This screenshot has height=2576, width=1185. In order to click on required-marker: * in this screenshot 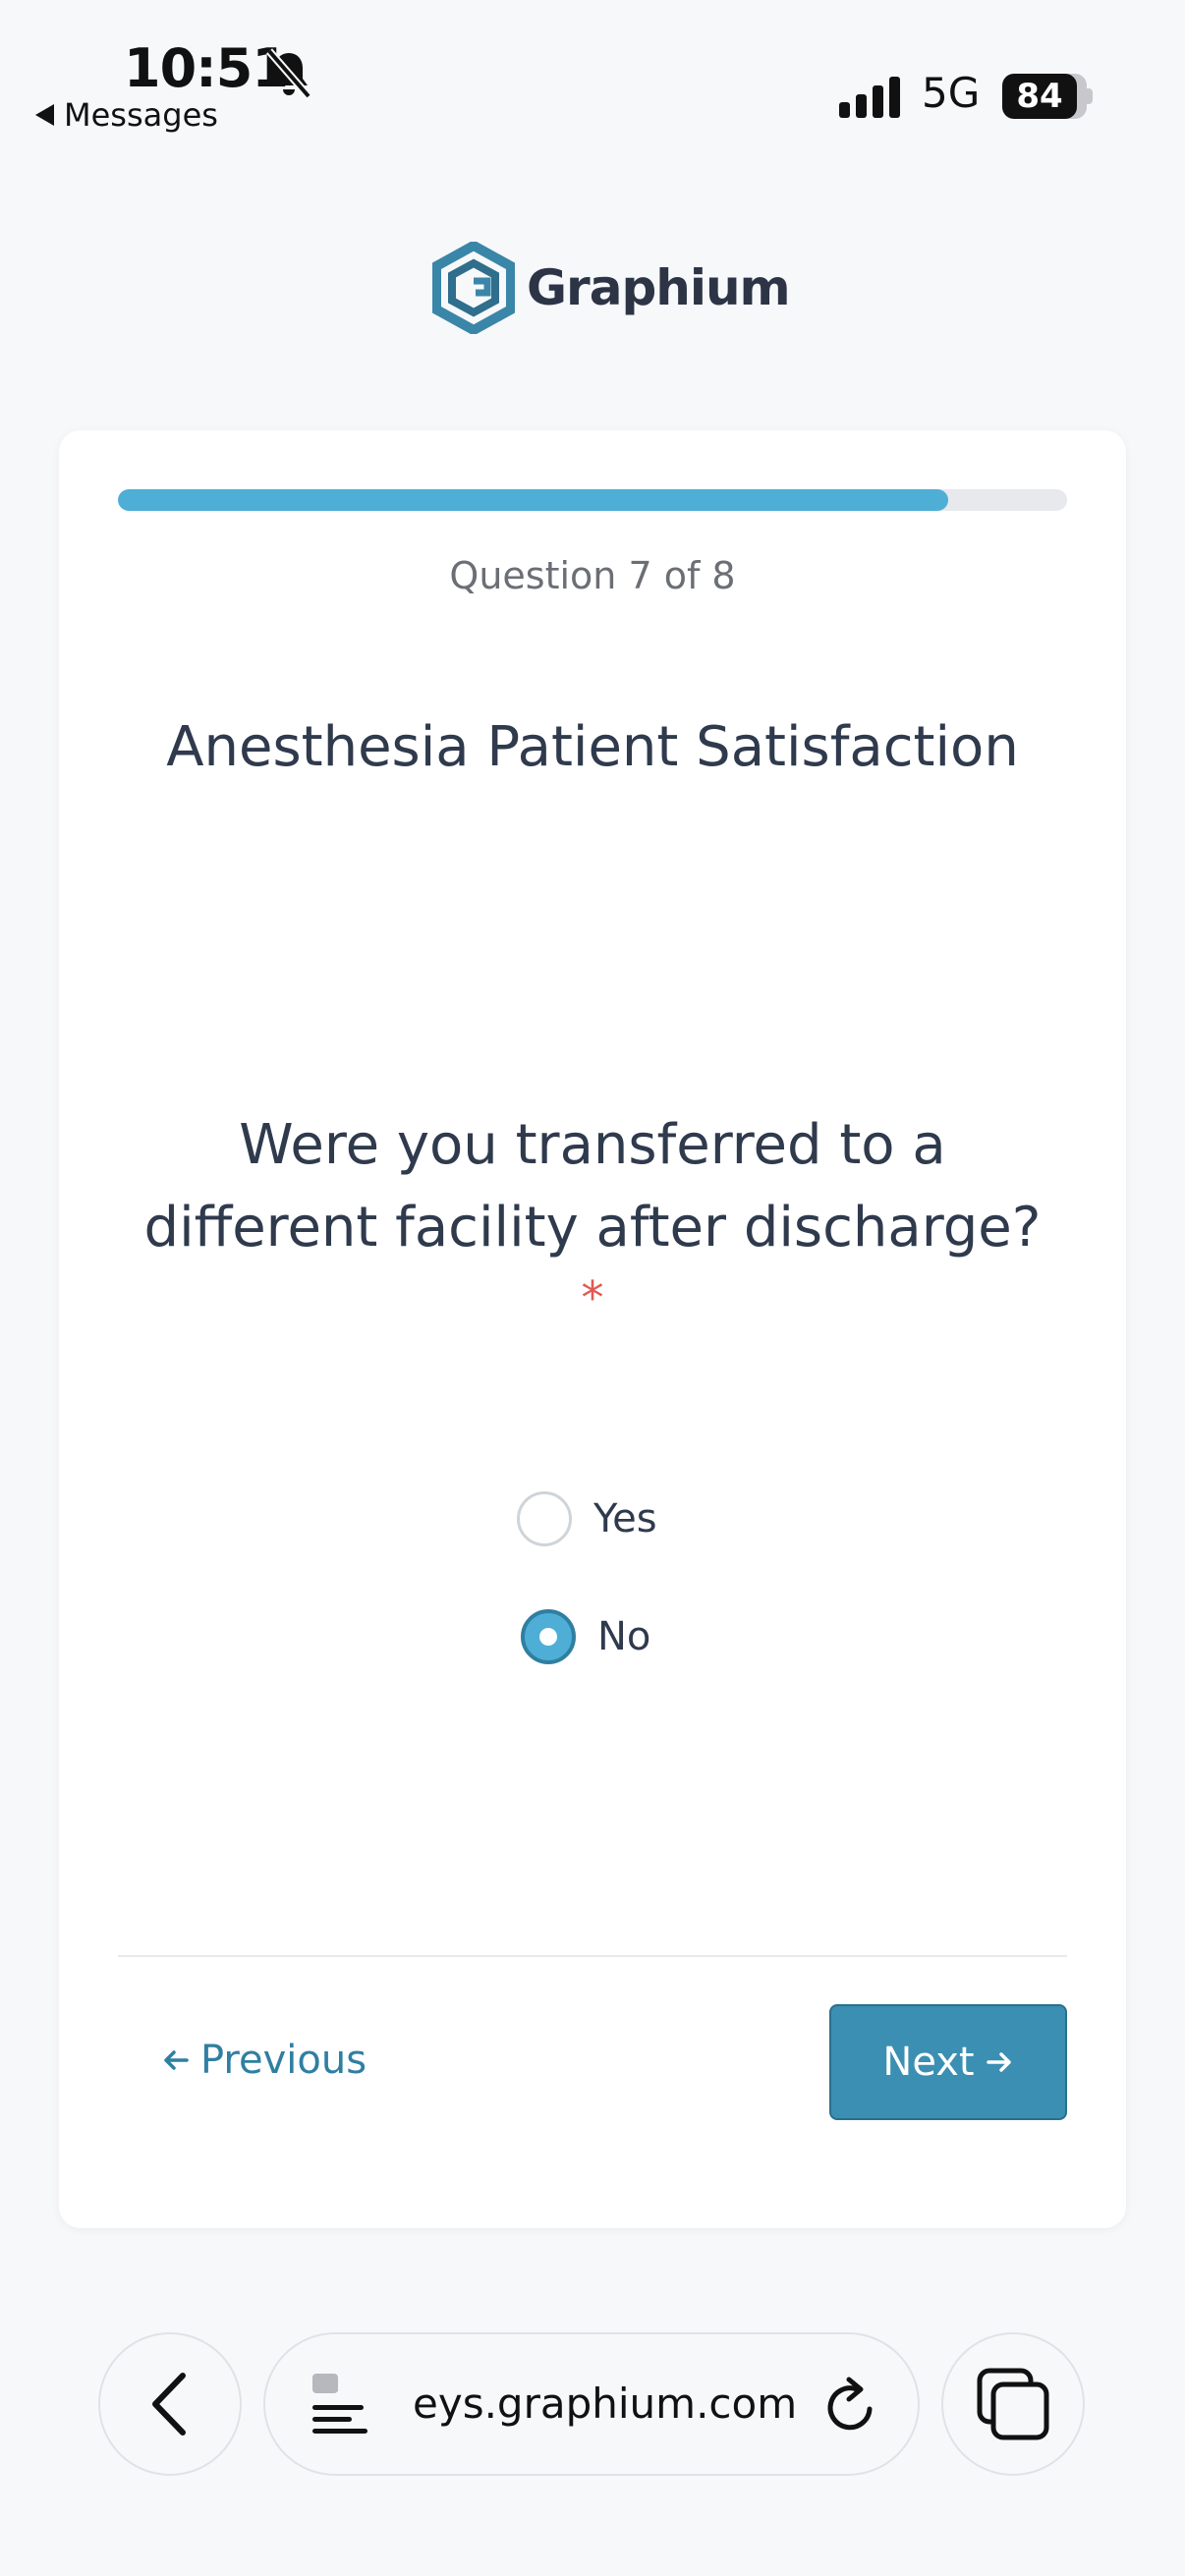, I will do `click(592, 1297)`.